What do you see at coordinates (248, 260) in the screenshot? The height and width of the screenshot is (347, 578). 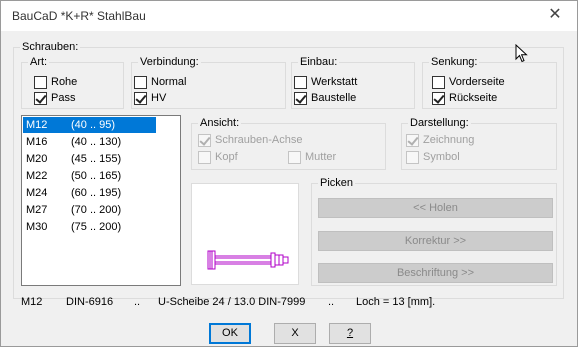 I see `bolt-drawing-icon` at bounding box center [248, 260].